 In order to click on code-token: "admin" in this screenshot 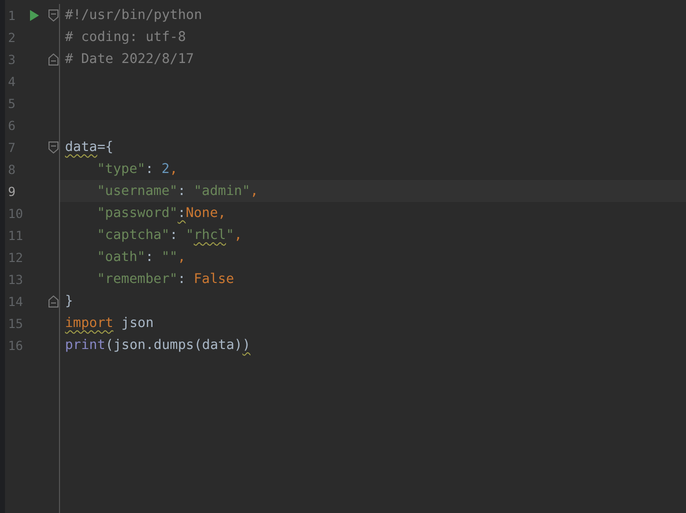, I will do `click(222, 191)`.